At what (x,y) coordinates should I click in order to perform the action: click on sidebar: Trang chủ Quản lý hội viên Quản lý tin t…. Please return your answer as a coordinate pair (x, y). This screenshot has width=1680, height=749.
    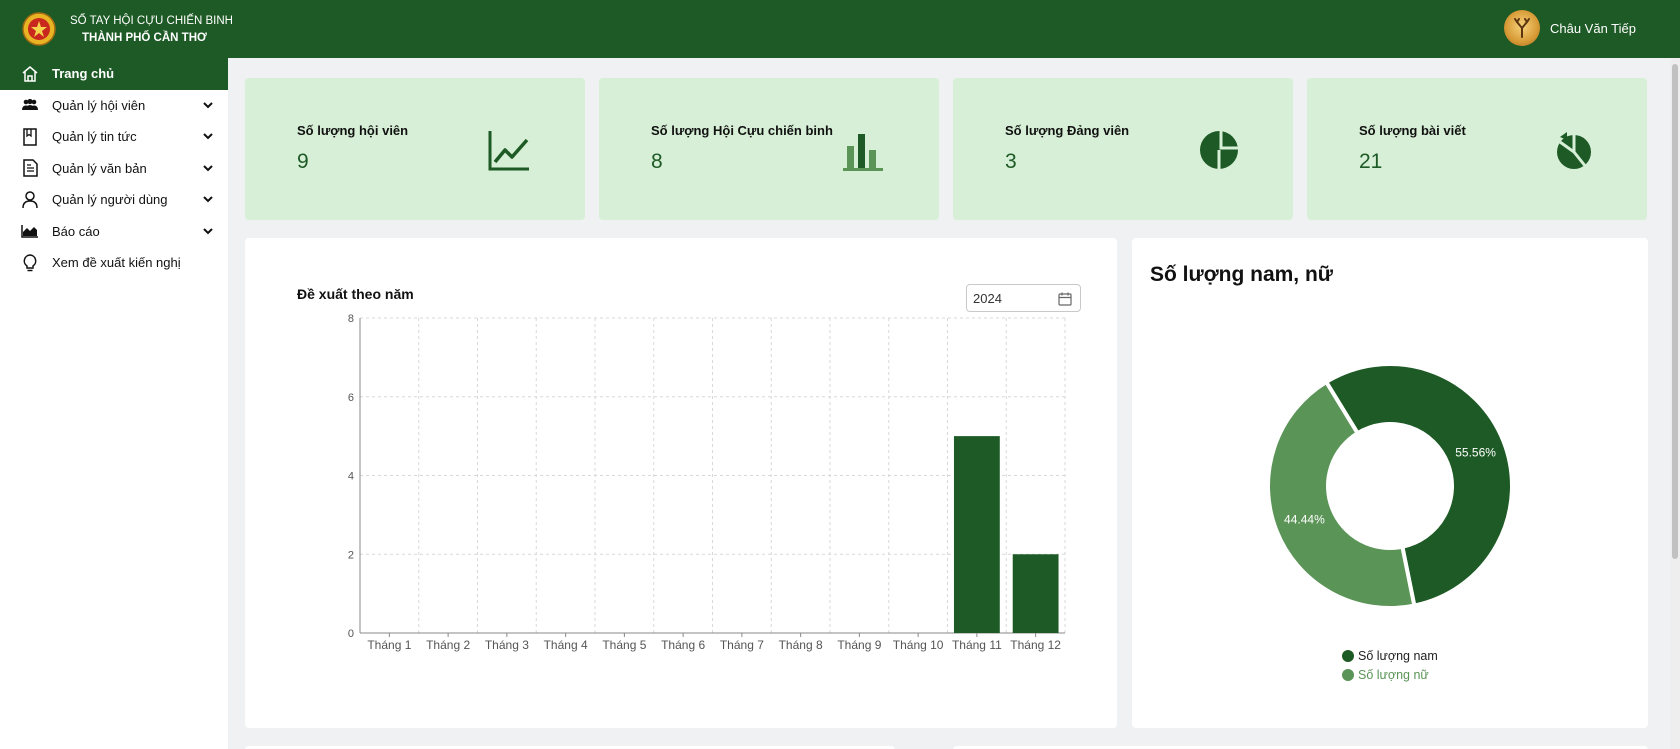
    Looking at the image, I should click on (114, 403).